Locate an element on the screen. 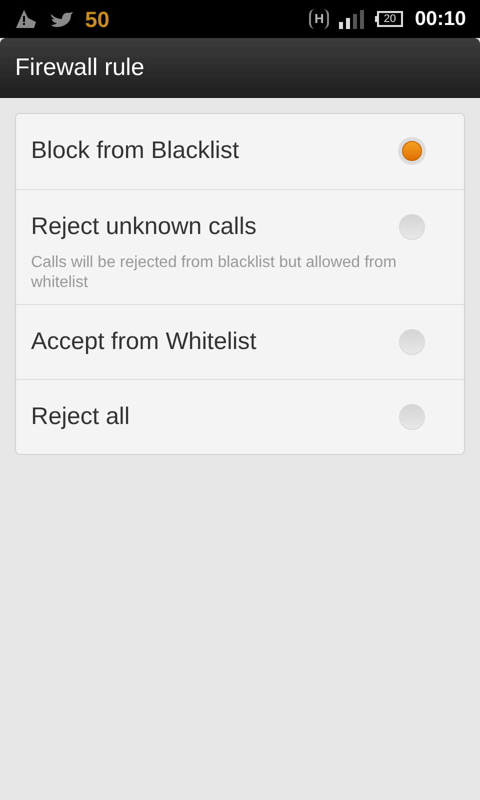  bird-icon is located at coordinates (62, 19).